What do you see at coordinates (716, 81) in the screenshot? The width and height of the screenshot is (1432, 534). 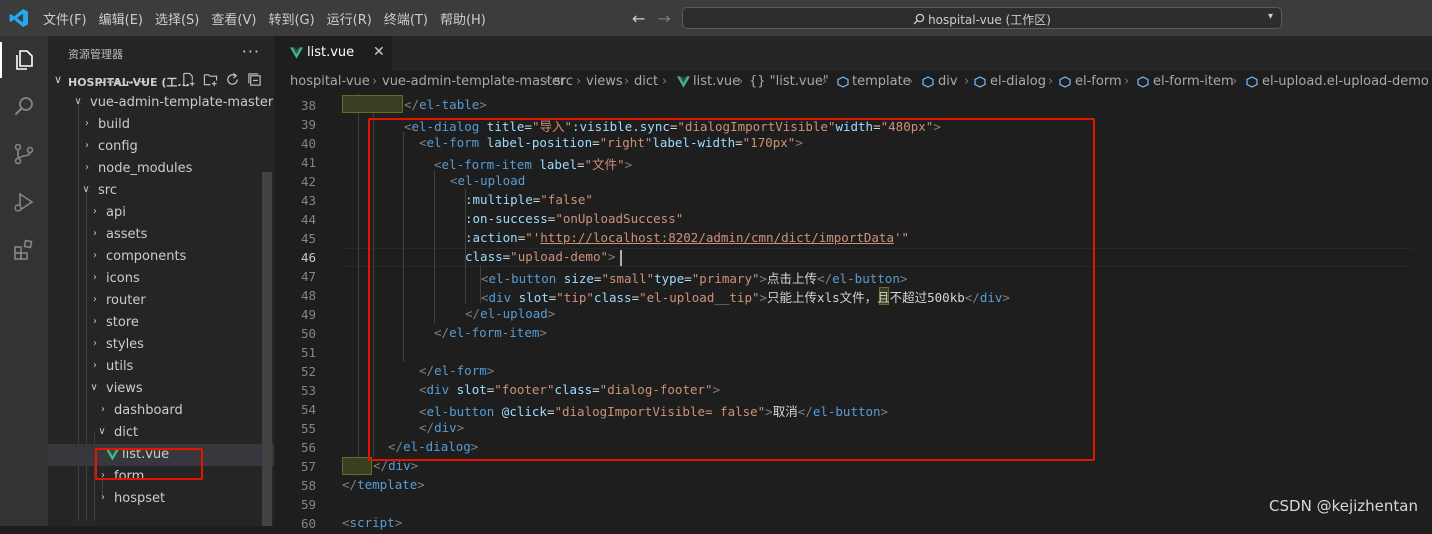 I see `breadcrumb-item: list.vue` at bounding box center [716, 81].